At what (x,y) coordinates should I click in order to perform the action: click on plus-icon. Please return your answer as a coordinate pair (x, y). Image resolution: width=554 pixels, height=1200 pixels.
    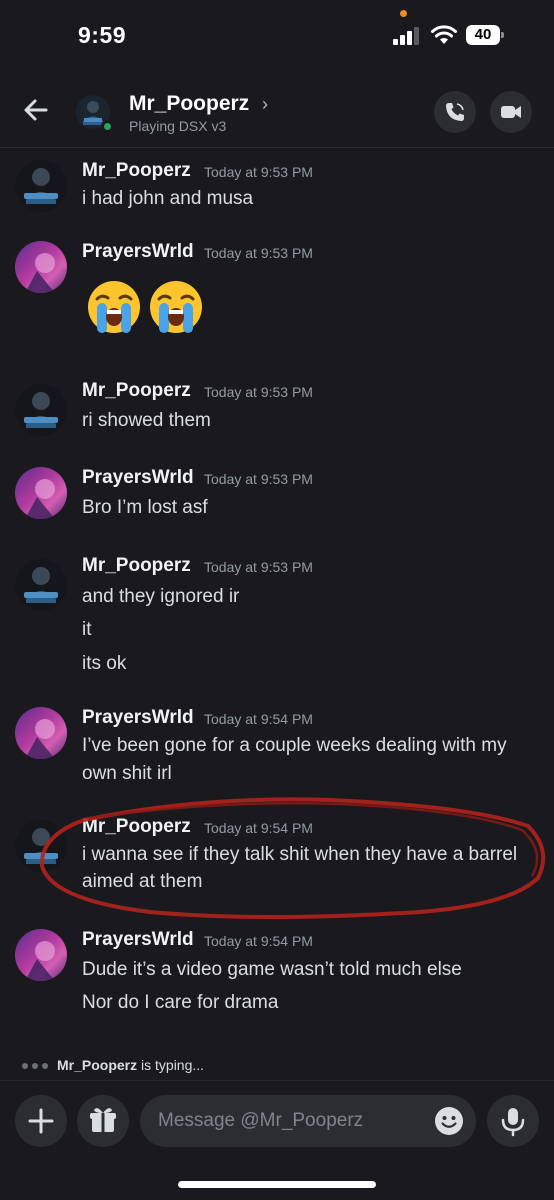
    Looking at the image, I should click on (41, 1121).